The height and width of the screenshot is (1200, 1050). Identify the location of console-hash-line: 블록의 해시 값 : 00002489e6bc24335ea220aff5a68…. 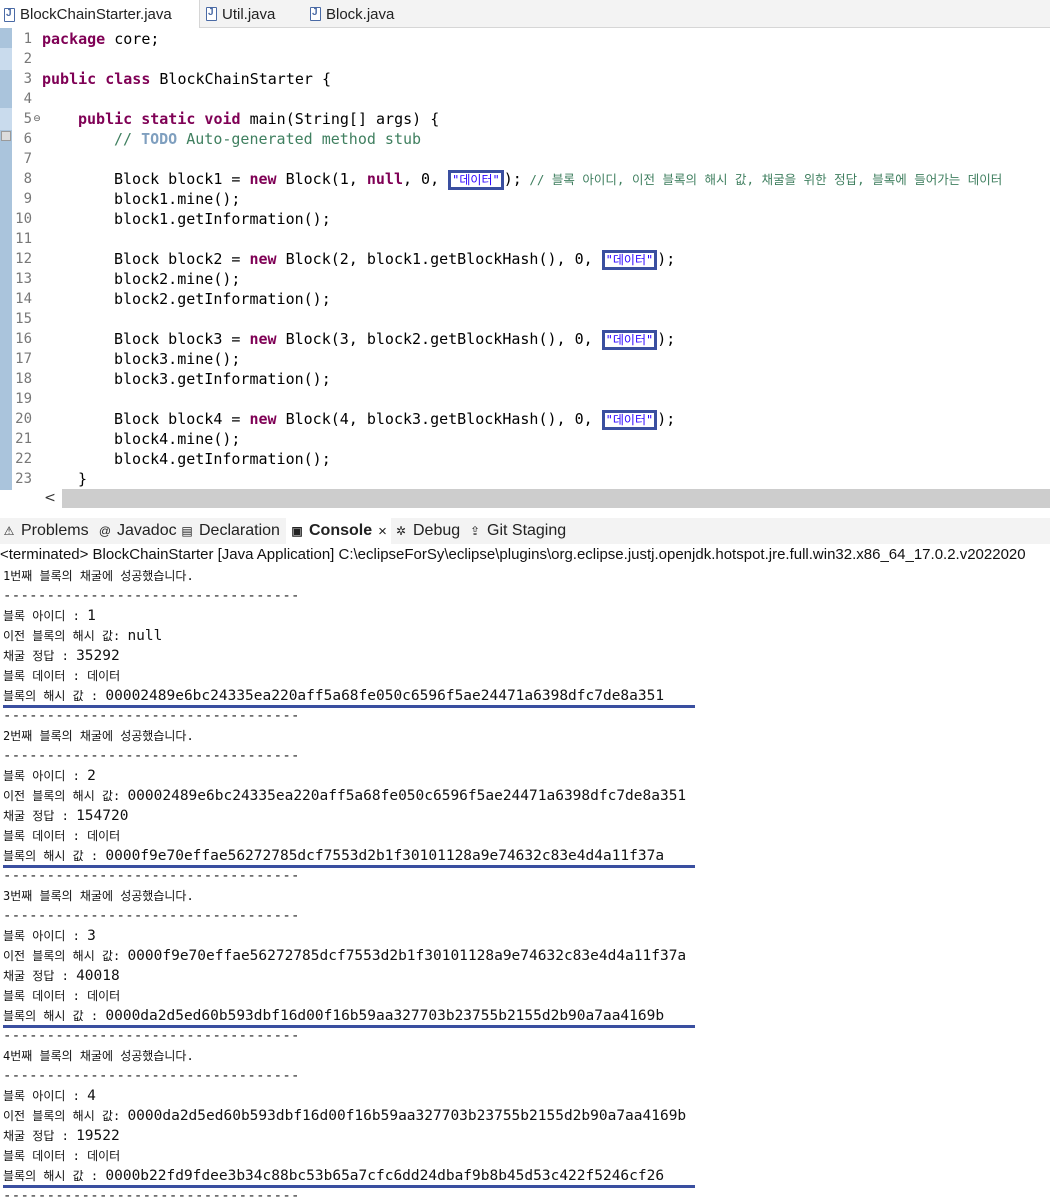
(334, 696).